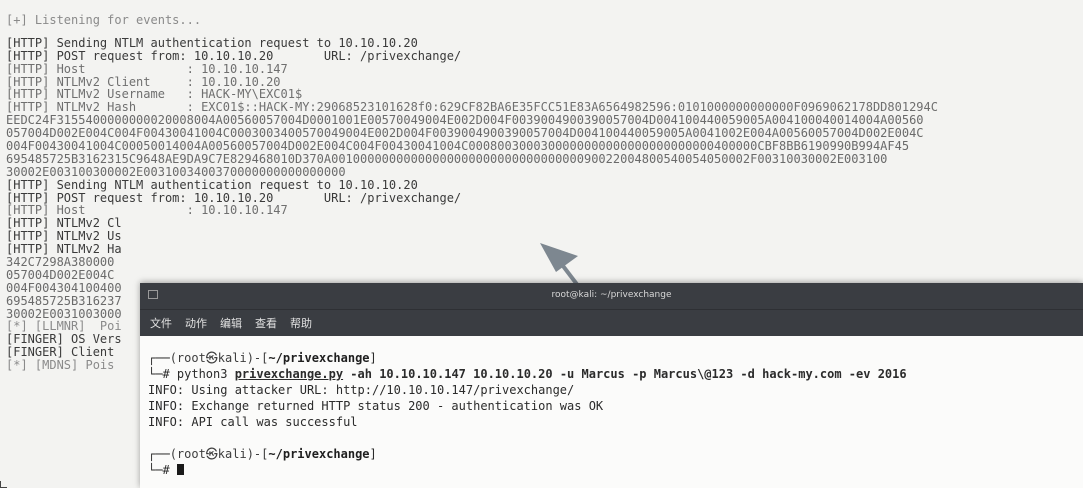  I want to click on window-title: root@kali: ~/privexchange, so click(611, 295).